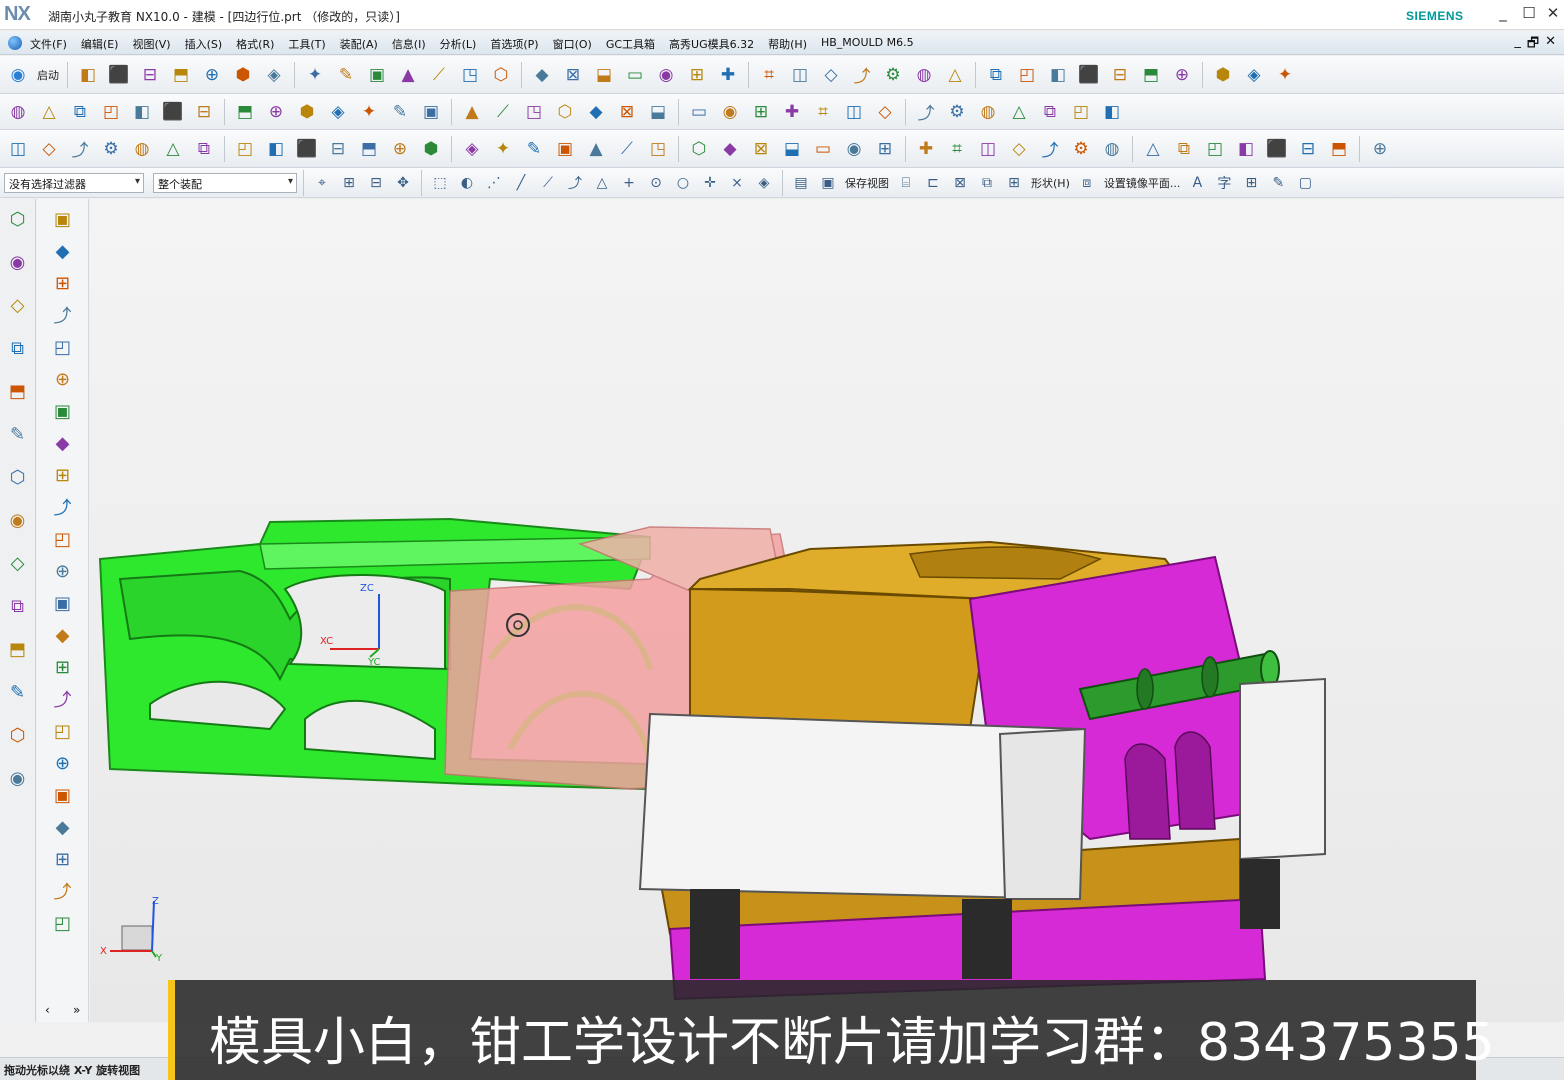 This screenshot has width=1564, height=1080. Describe the element at coordinates (1305, 183) in the screenshot. I see `box-icon: ▢` at that location.